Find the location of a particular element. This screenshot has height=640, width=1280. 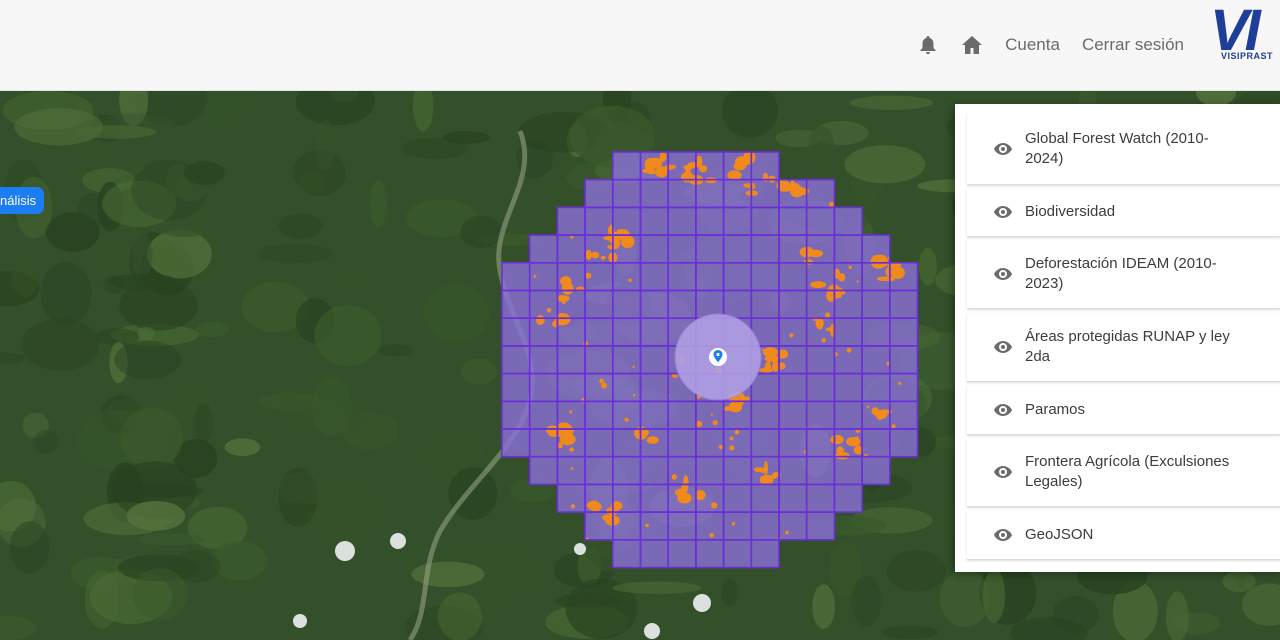

layer-deforestacion-ideam: Deforestación IDEAM (2010-2023) is located at coordinates (1123, 274).